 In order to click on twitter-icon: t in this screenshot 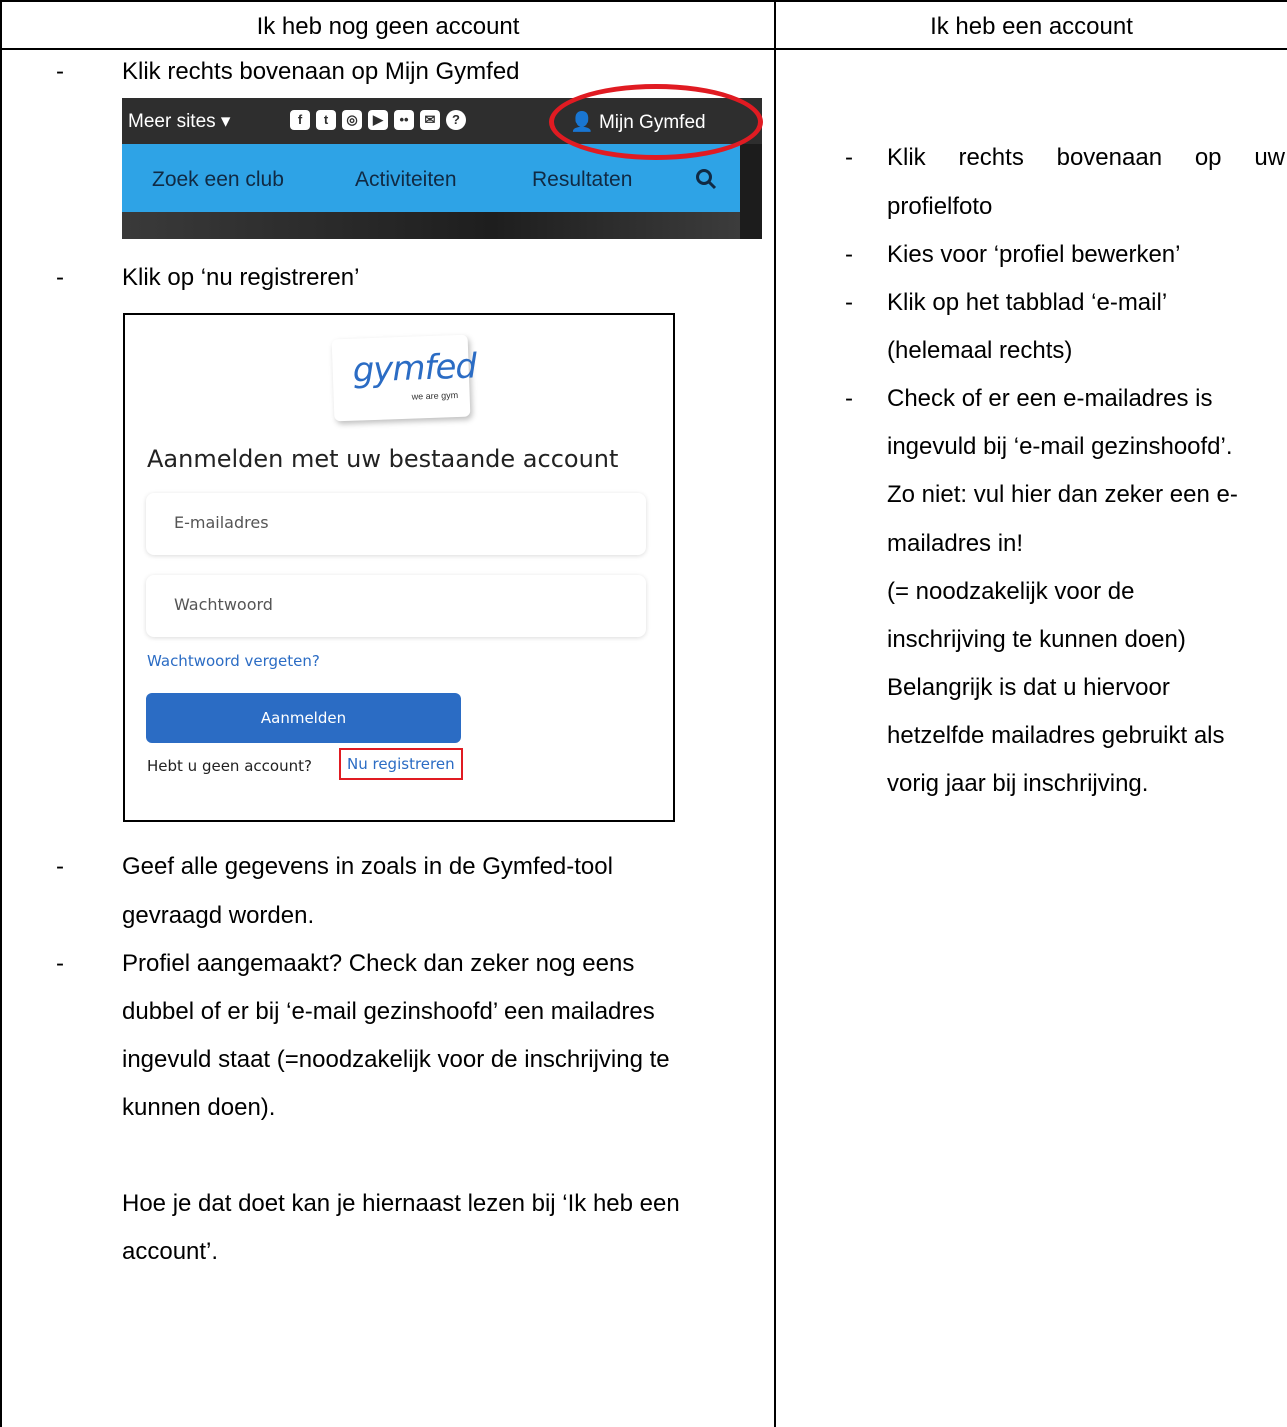, I will do `click(326, 120)`.